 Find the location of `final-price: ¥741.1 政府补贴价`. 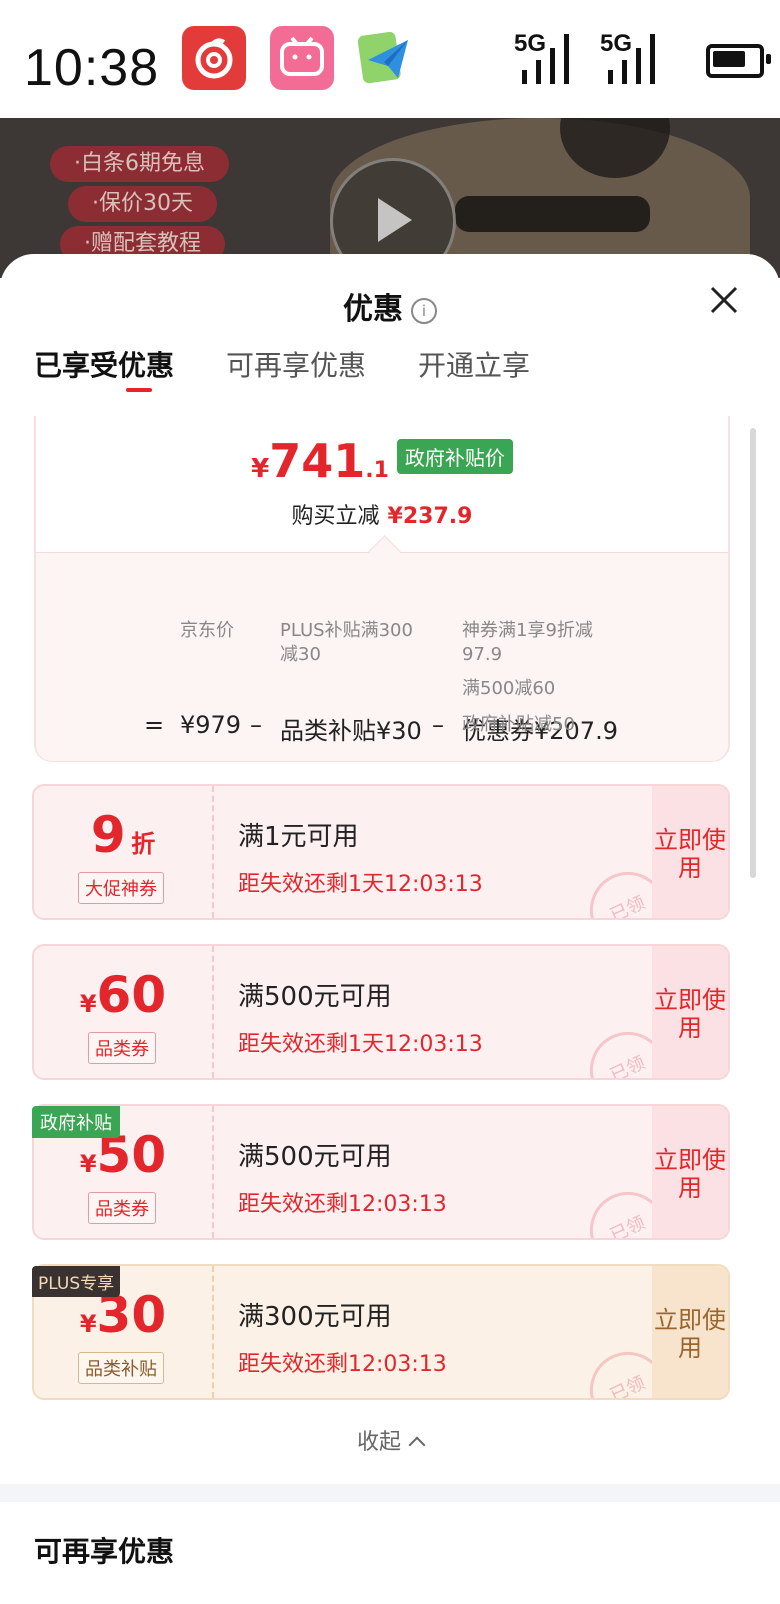

final-price: ¥741.1 政府补贴价 is located at coordinates (382, 461).